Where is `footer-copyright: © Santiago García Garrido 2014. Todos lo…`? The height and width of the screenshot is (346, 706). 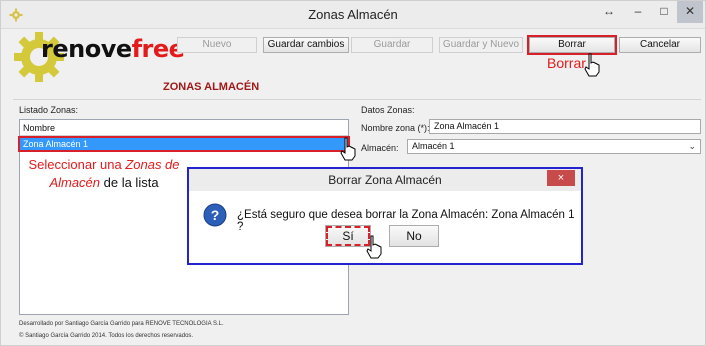 footer-copyright: © Santiago García Garrido 2014. Todos lo… is located at coordinates (106, 336).